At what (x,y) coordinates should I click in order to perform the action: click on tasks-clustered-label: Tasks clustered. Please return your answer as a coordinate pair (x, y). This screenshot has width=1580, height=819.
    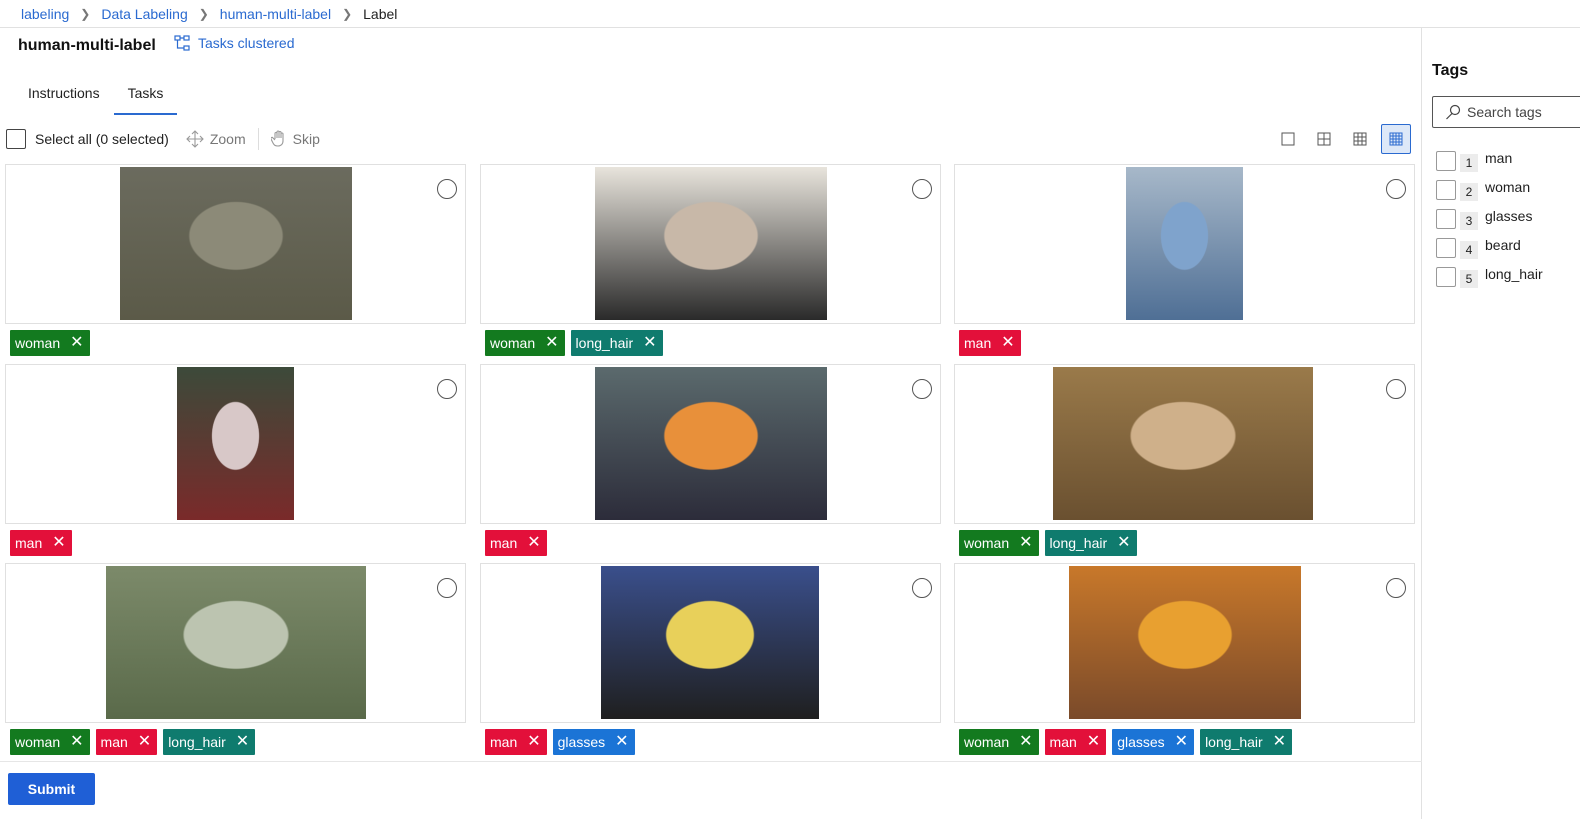
    Looking at the image, I should click on (246, 43).